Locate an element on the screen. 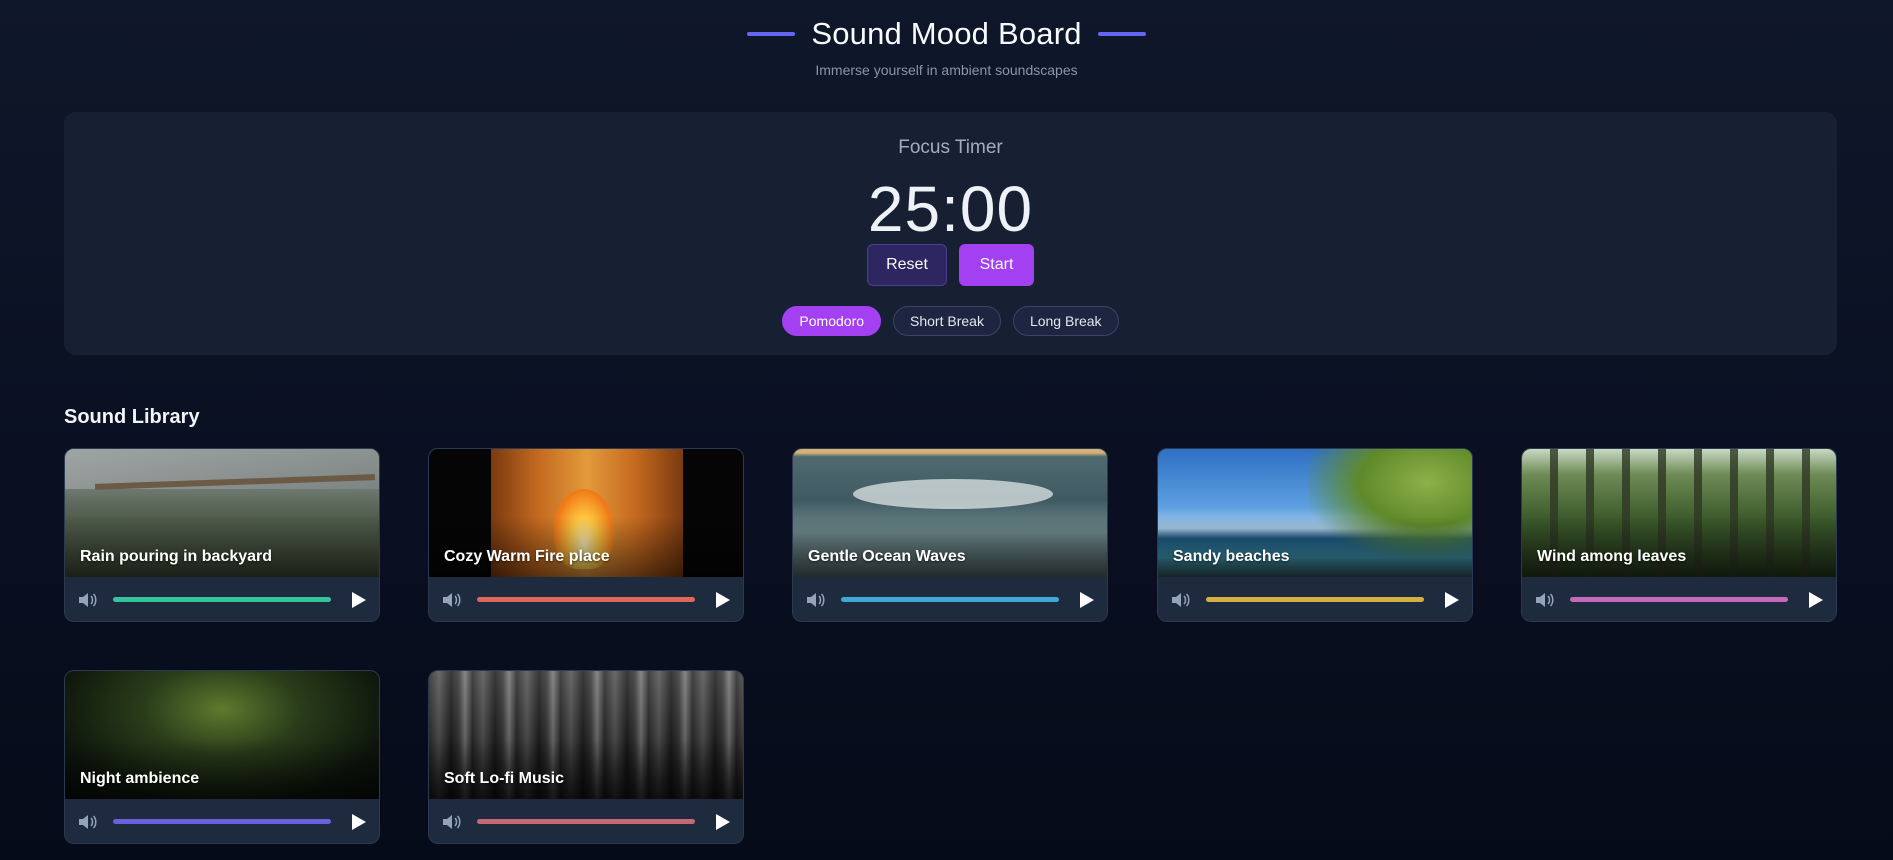 This screenshot has height=860, width=1893. sound-card-ocean: Gentle Ocean Waves is located at coordinates (950, 535).